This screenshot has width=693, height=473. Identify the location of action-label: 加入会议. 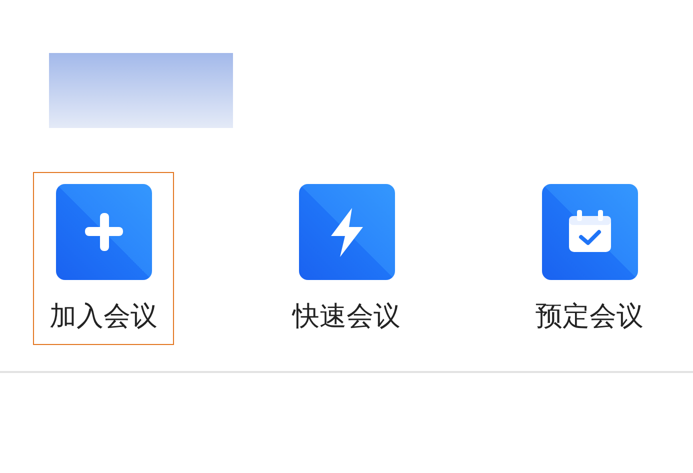
(104, 317).